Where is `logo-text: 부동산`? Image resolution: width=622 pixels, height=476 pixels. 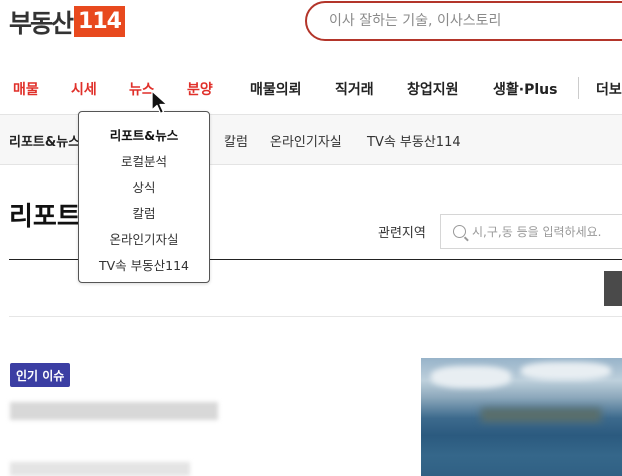 logo-text: 부동산 is located at coordinates (41, 23).